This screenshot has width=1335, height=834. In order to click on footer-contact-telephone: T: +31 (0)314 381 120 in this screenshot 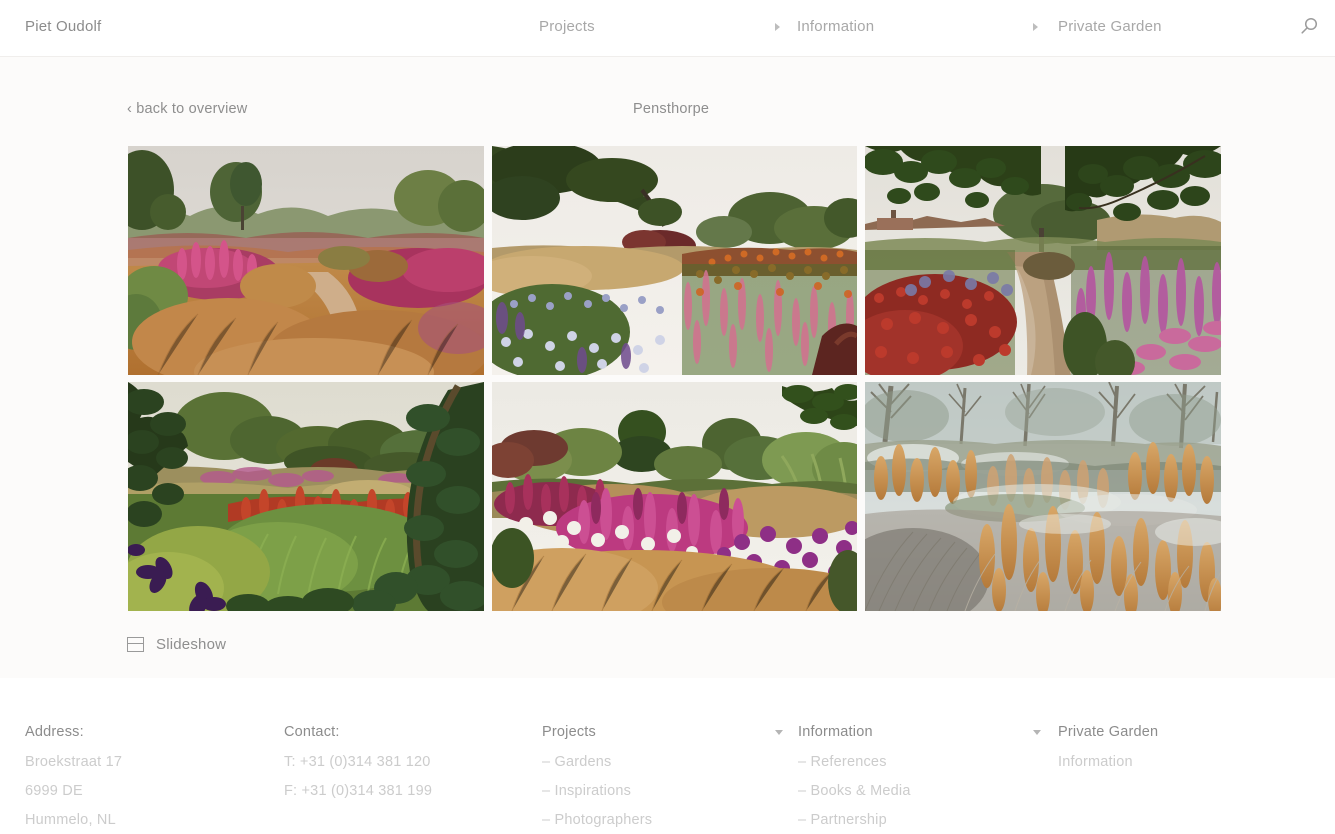, I will do `click(357, 762)`.